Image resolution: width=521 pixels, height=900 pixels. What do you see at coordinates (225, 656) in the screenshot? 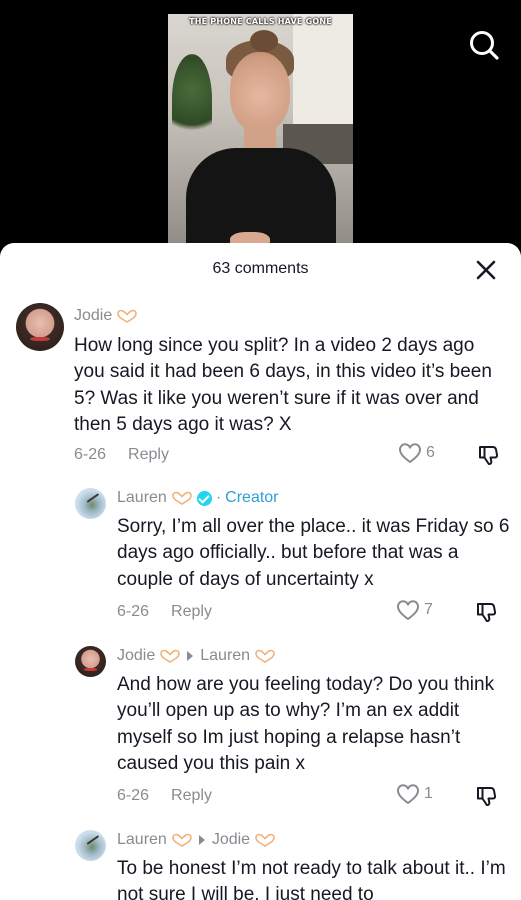
I see `reply-to-name: Lauren` at bounding box center [225, 656].